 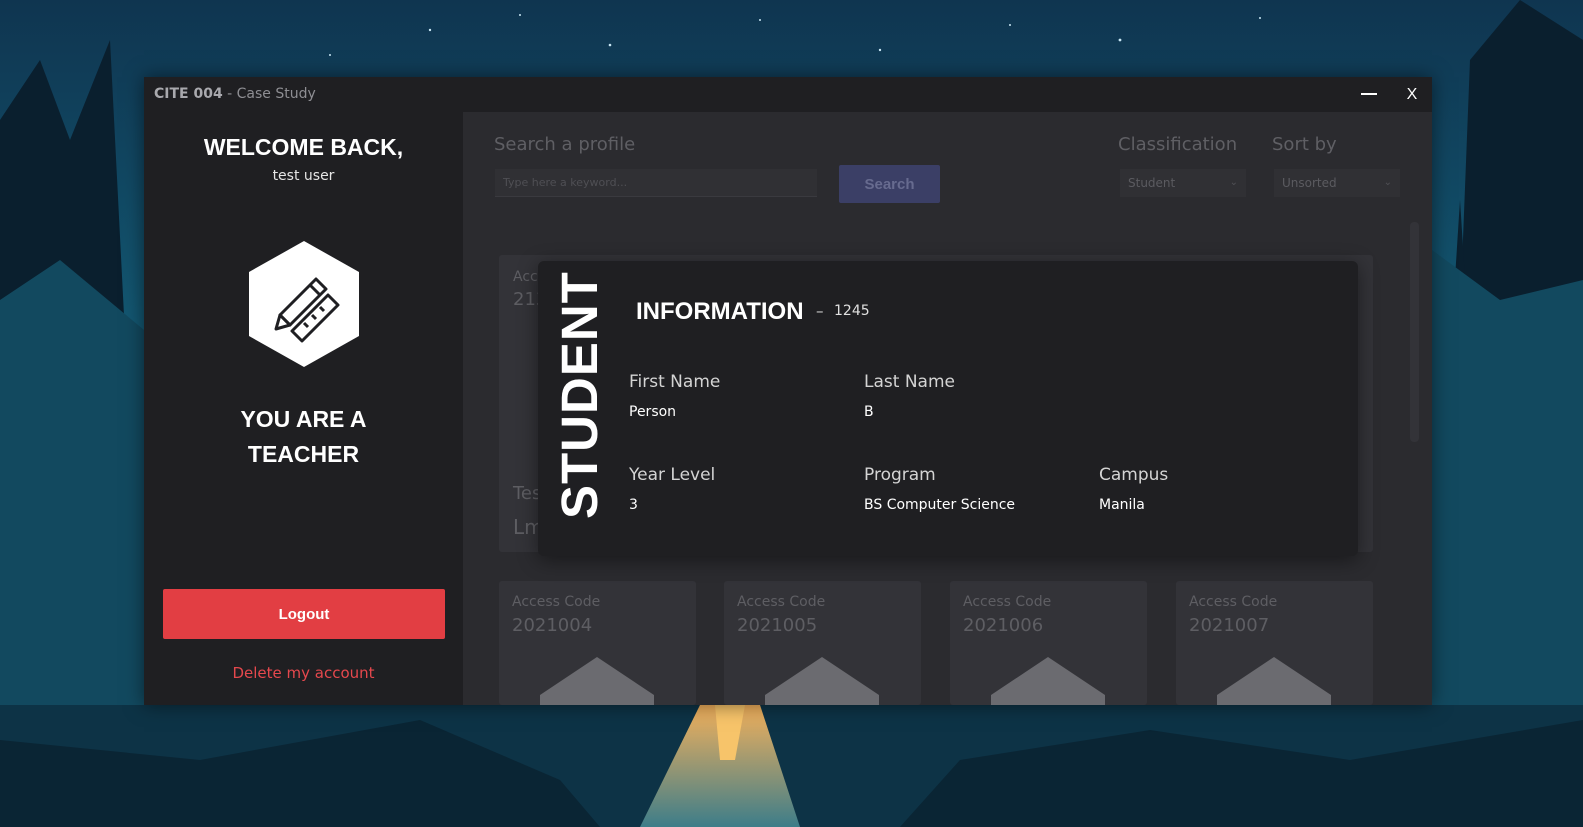 I want to click on student-vertical-label: STUDENT, so click(x=579, y=395).